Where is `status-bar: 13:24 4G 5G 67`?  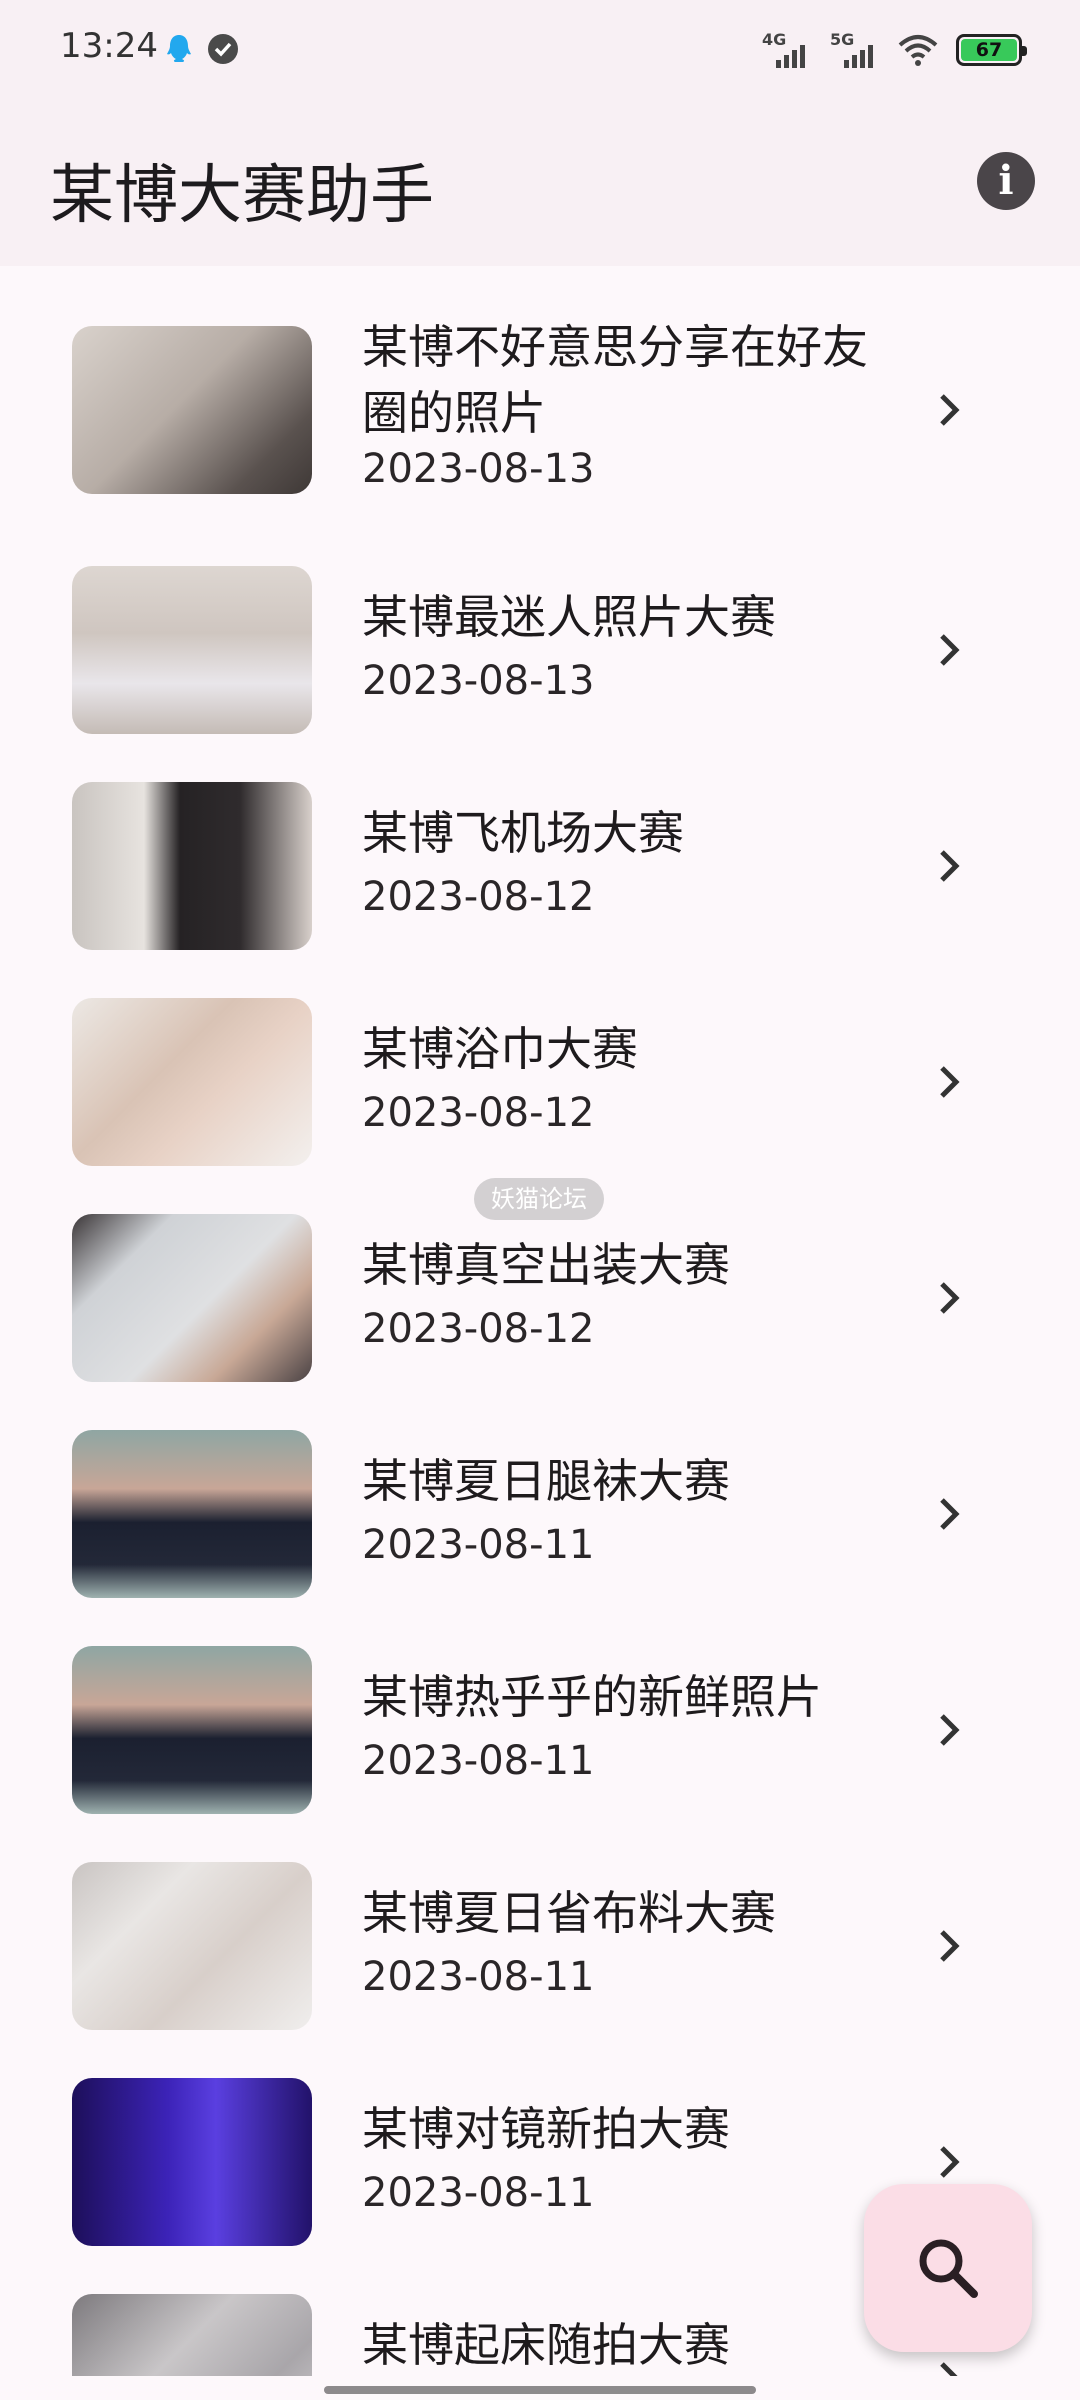
status-bar: 13:24 4G 5G 67 is located at coordinates (540, 50).